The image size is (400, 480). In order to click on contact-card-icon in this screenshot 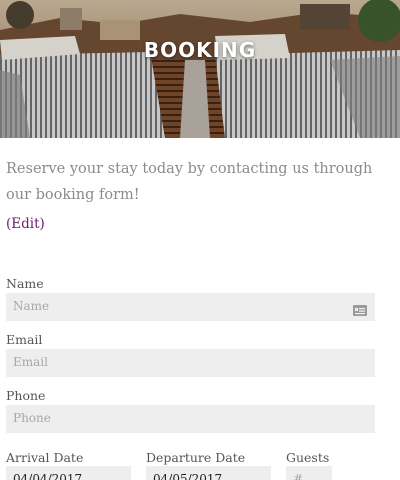, I will do `click(360, 310)`.